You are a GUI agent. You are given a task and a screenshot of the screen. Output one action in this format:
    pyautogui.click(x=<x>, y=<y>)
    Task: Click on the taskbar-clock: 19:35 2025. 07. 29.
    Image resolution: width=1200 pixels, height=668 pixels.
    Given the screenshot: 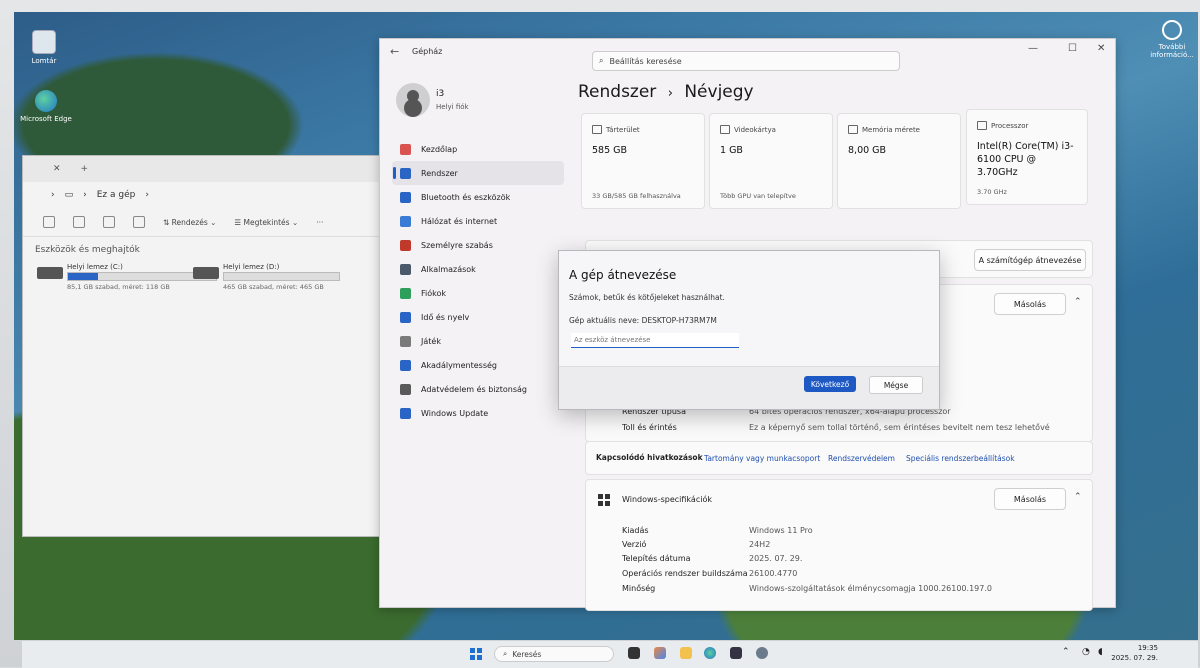 What is the action you would take?
    pyautogui.click(x=1134, y=653)
    